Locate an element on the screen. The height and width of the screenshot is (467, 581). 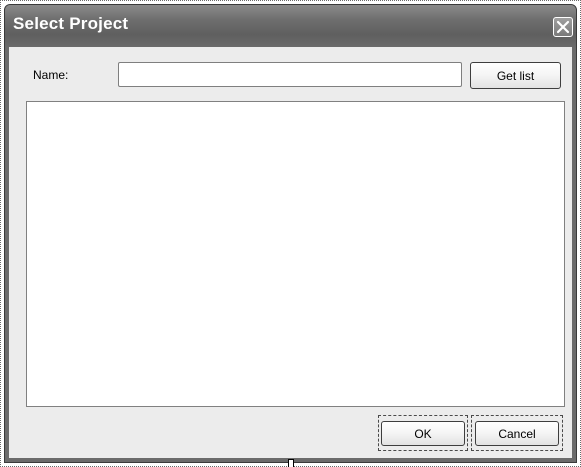
get-list-button-label: Get list is located at coordinates (515, 75).